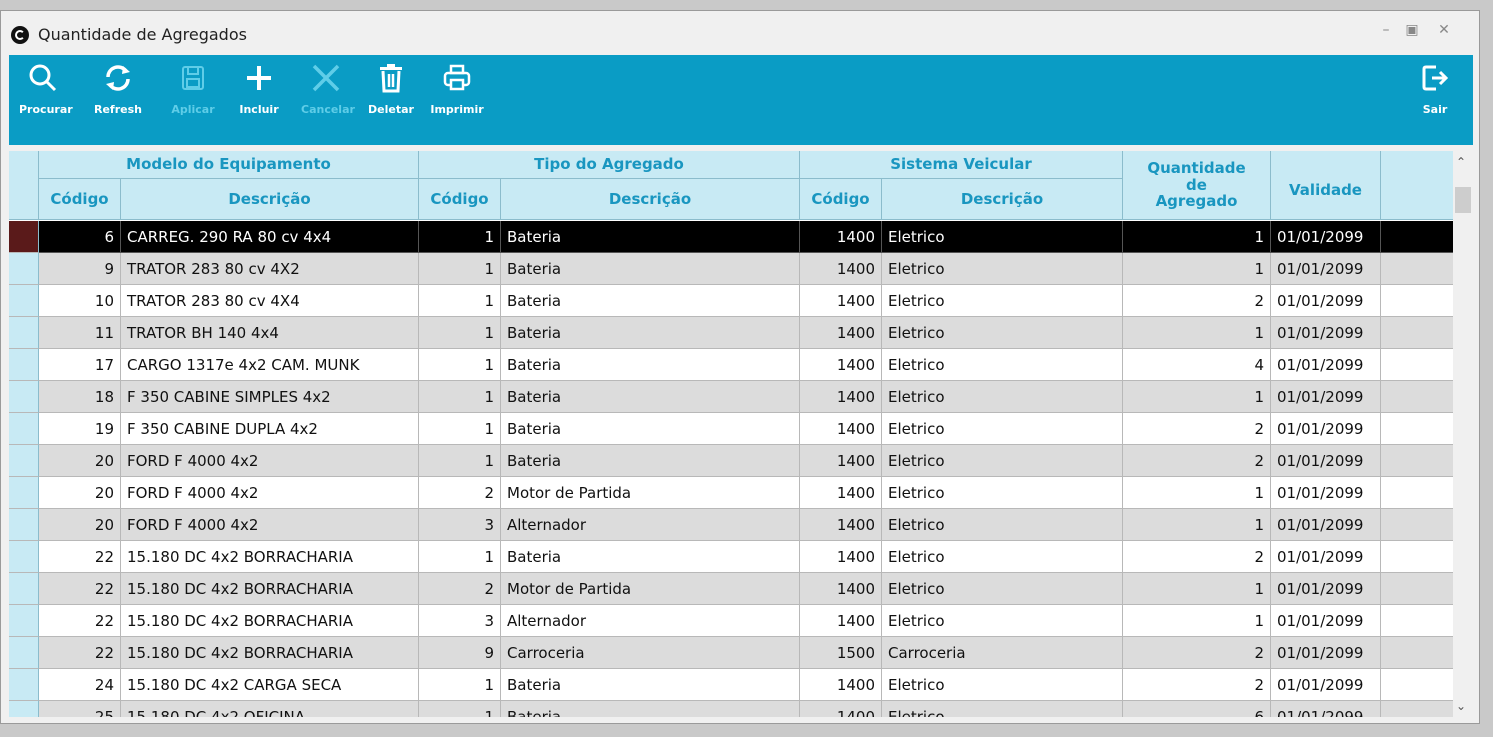 The width and height of the screenshot is (1493, 737). What do you see at coordinates (270, 365) in the screenshot?
I see `cell-modelo-descricao: CARGO 1317e 4x2 CAM. MUNK` at bounding box center [270, 365].